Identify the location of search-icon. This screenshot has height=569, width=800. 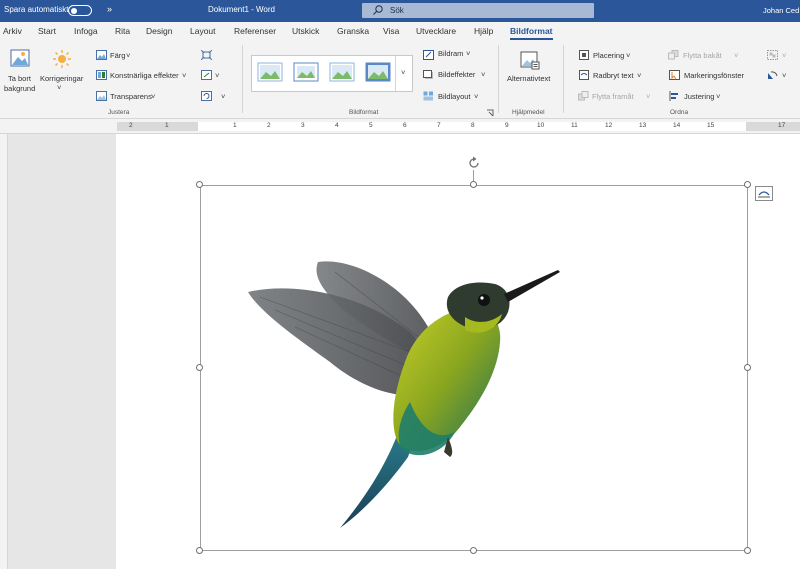
(378, 10).